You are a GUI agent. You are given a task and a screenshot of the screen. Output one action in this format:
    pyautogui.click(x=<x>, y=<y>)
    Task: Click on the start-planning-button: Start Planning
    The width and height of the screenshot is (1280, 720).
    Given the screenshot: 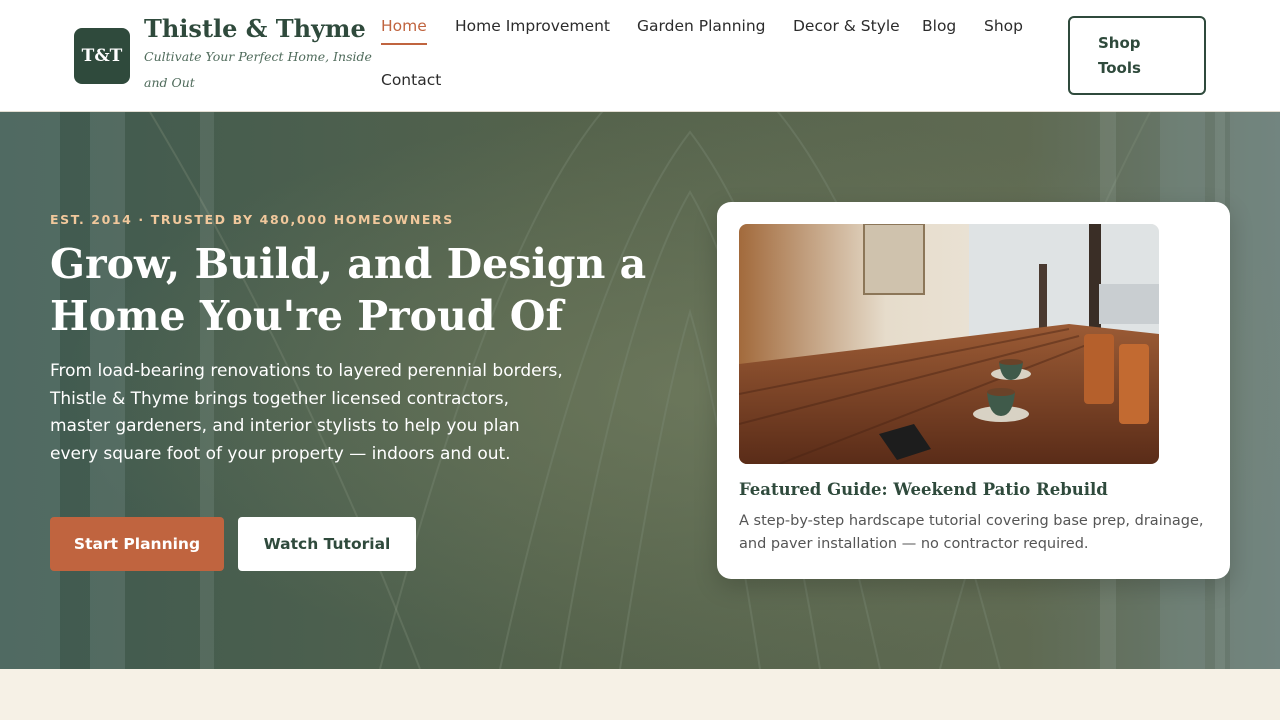 What is the action you would take?
    pyautogui.click(x=137, y=544)
    